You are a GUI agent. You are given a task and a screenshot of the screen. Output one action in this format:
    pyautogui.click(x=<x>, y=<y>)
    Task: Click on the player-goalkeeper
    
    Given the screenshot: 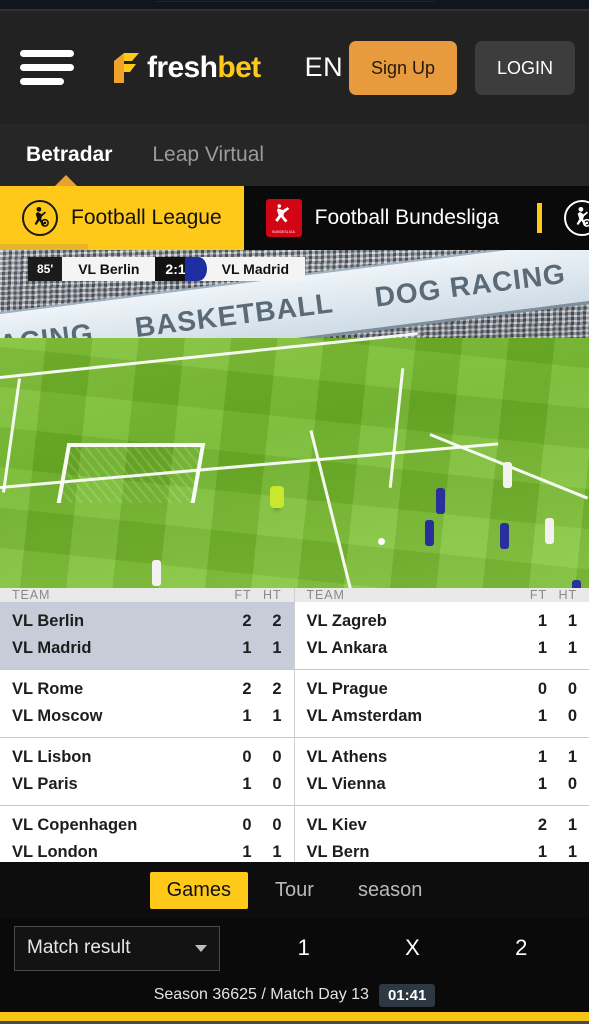 What is the action you would take?
    pyautogui.click(x=277, y=497)
    